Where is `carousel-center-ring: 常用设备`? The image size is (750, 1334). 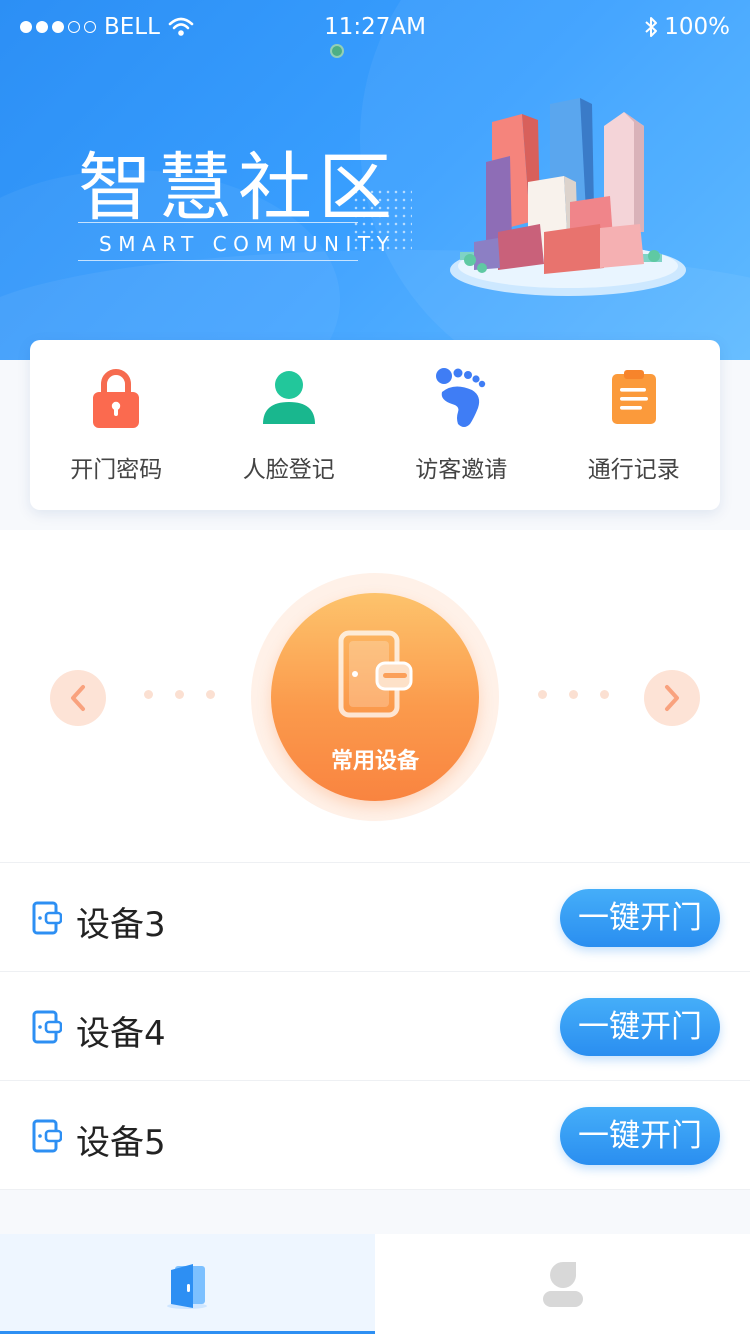 carousel-center-ring: 常用设备 is located at coordinates (375, 697).